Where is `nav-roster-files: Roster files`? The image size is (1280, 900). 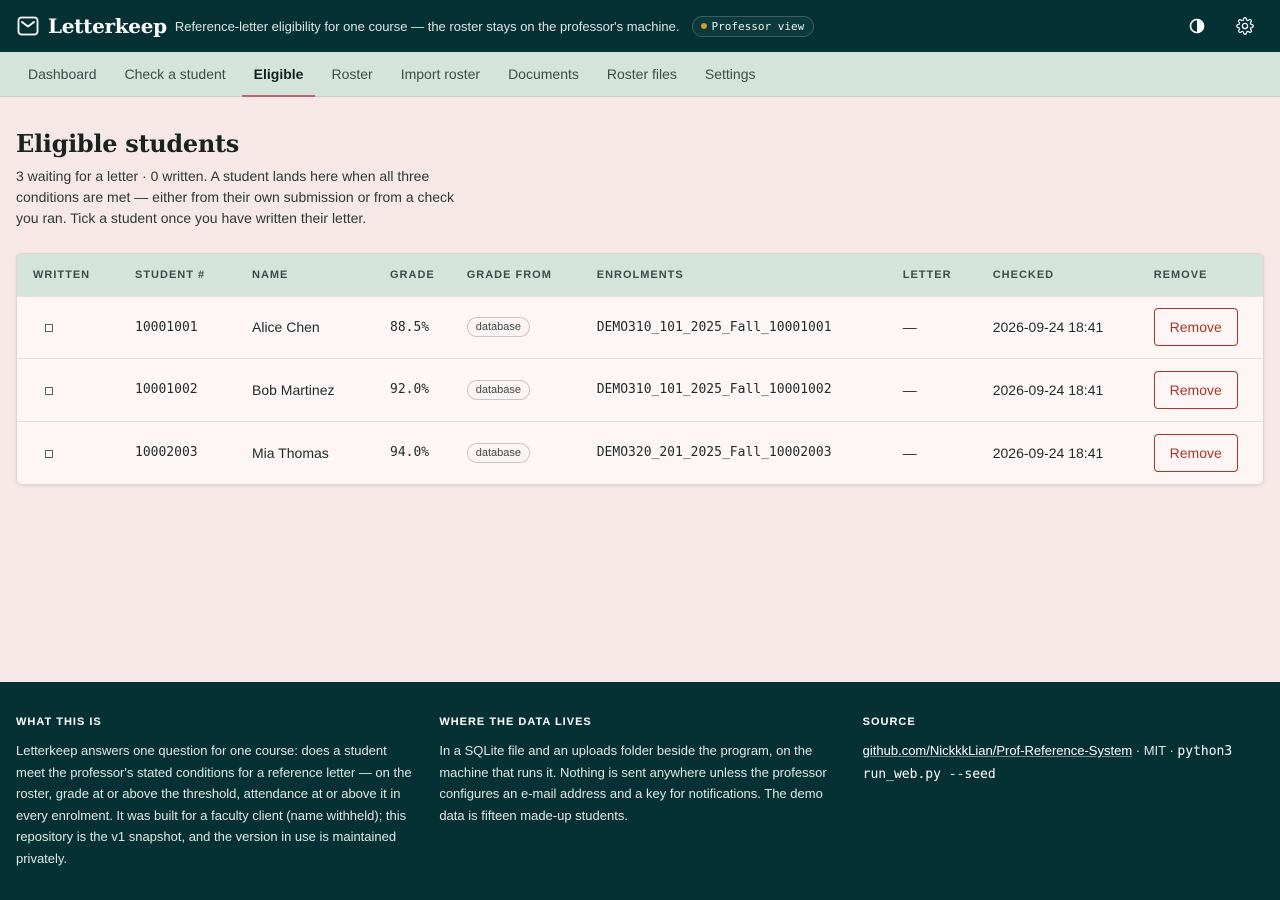
nav-roster-files: Roster files is located at coordinates (642, 74).